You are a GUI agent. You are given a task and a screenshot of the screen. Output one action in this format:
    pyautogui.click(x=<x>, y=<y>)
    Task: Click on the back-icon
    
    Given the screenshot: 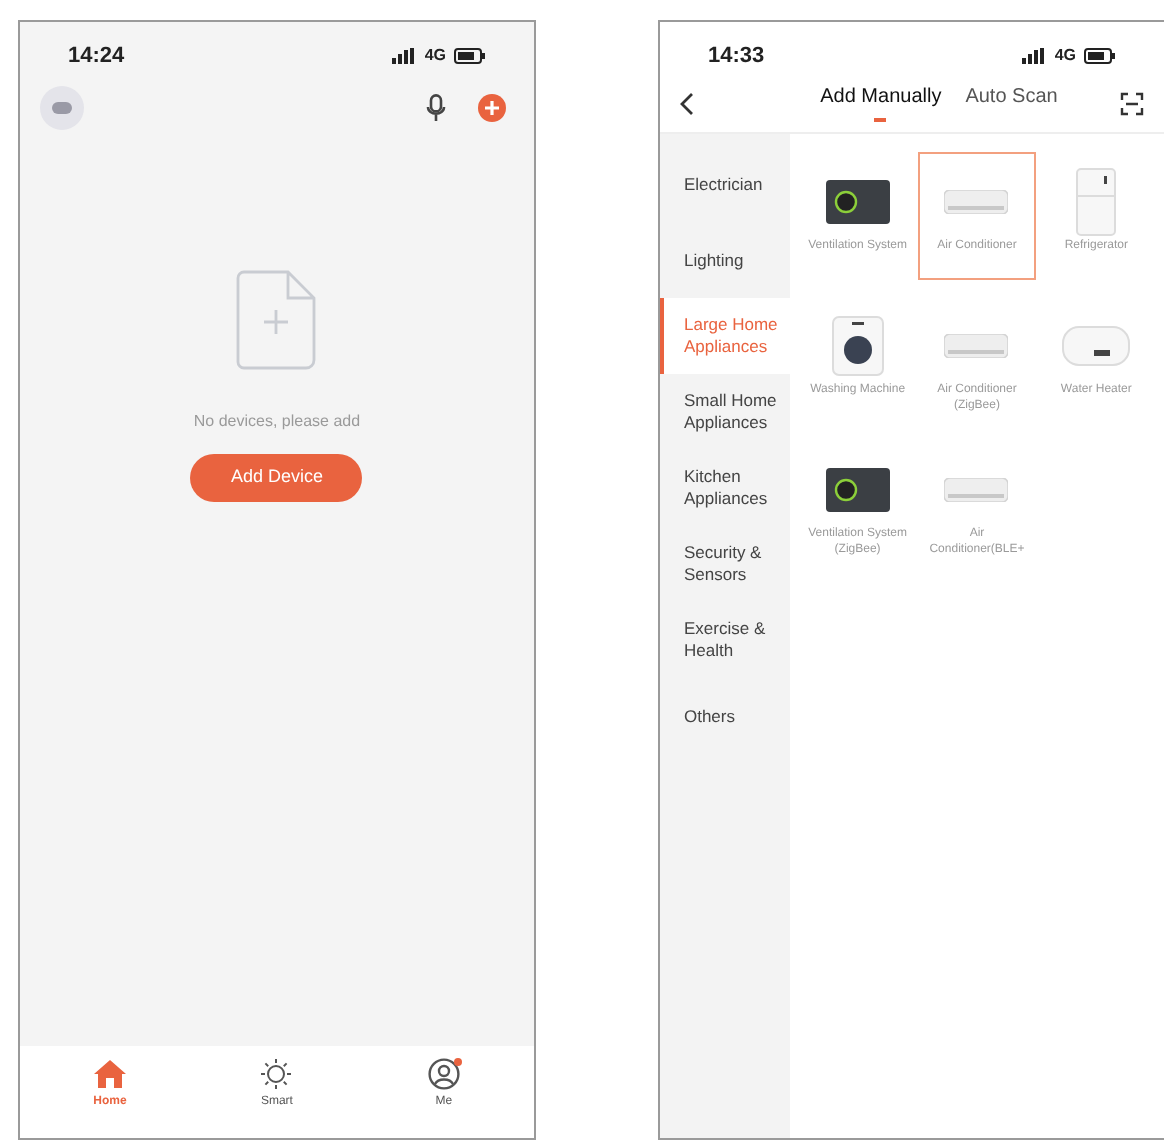 What is the action you would take?
    pyautogui.click(x=686, y=103)
    